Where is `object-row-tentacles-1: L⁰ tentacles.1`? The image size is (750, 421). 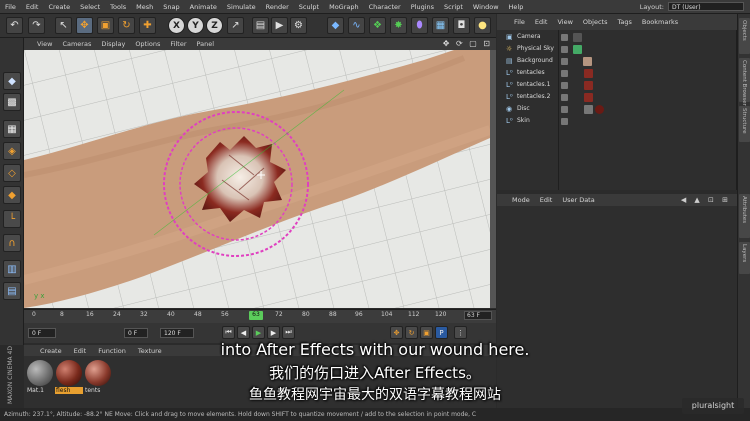 object-row-tentacles-1: L⁰ tentacles.1 is located at coordinates (617, 86).